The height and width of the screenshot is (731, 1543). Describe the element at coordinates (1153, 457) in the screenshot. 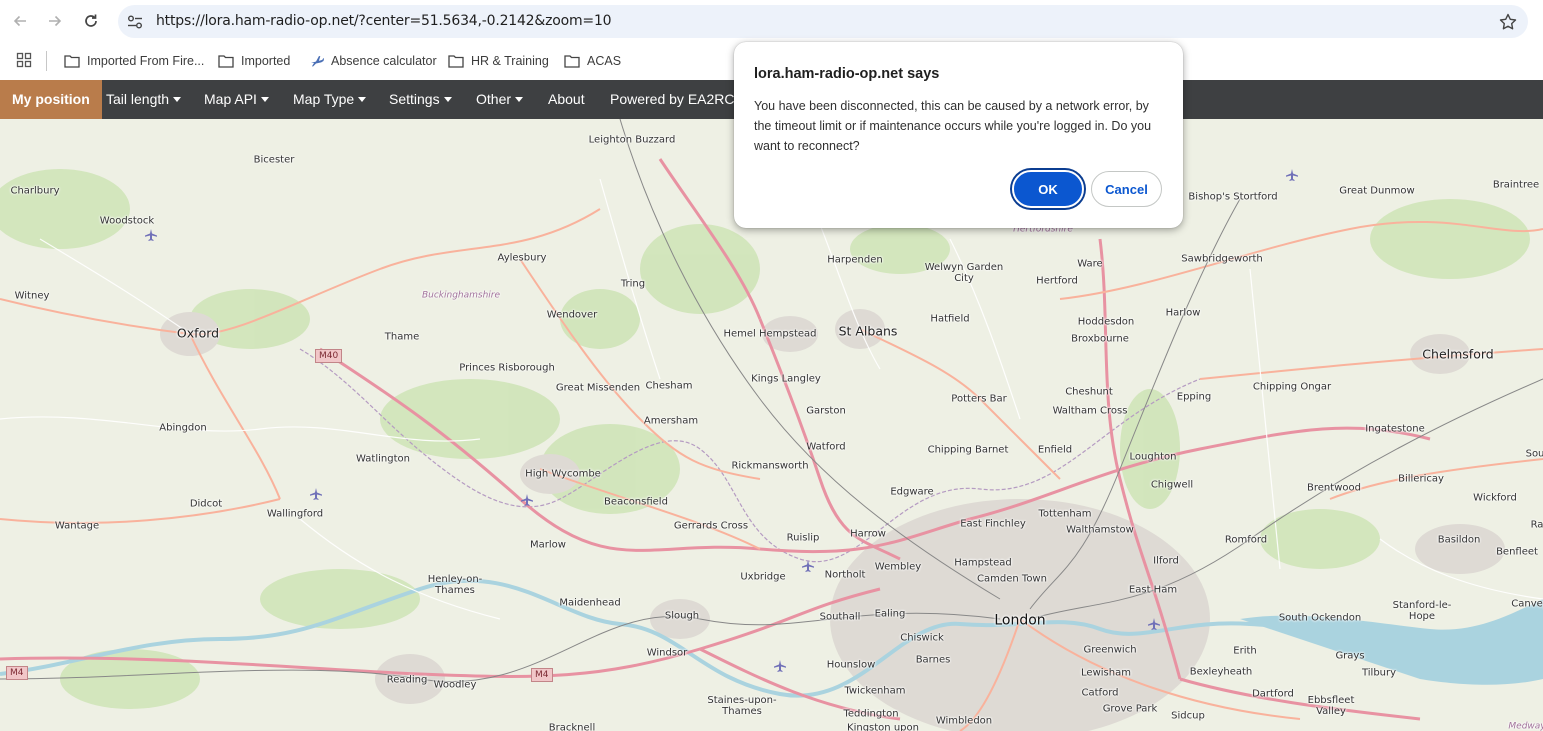

I see `map-label: Loughton` at that location.